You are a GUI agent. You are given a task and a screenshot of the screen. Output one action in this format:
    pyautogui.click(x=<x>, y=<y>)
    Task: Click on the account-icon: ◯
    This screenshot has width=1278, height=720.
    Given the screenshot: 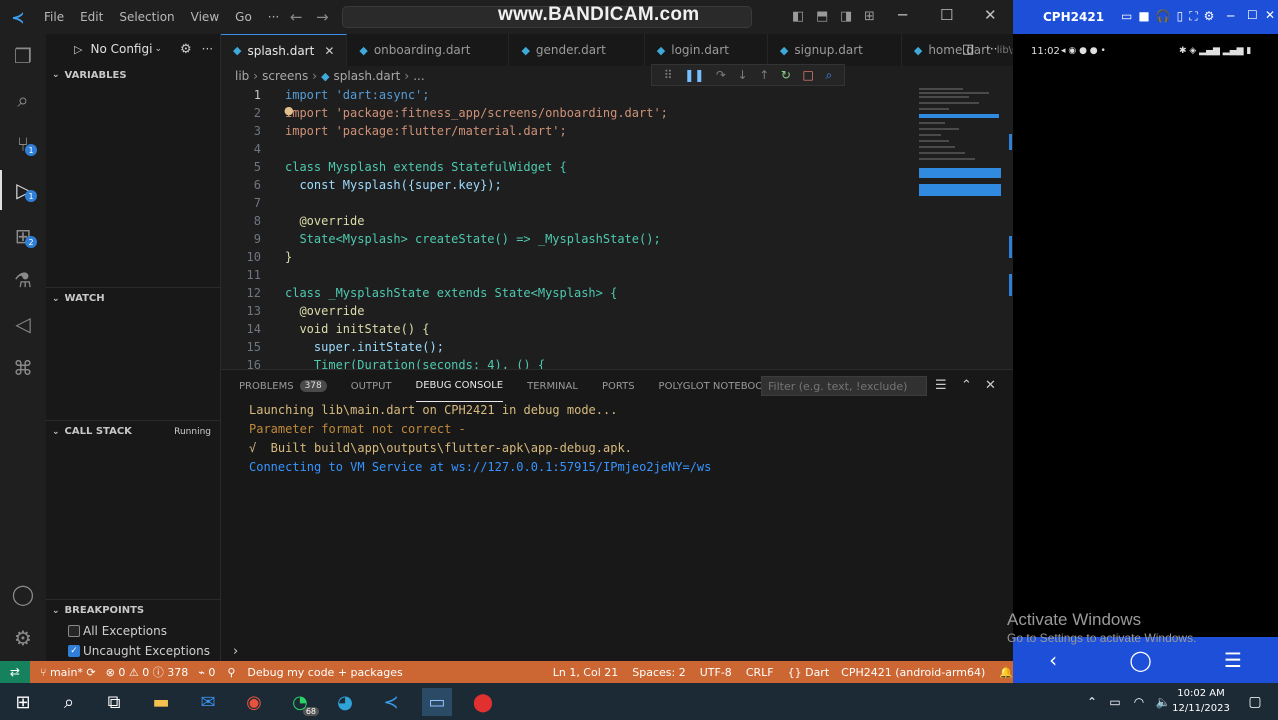 What is the action you would take?
    pyautogui.click(x=23, y=594)
    